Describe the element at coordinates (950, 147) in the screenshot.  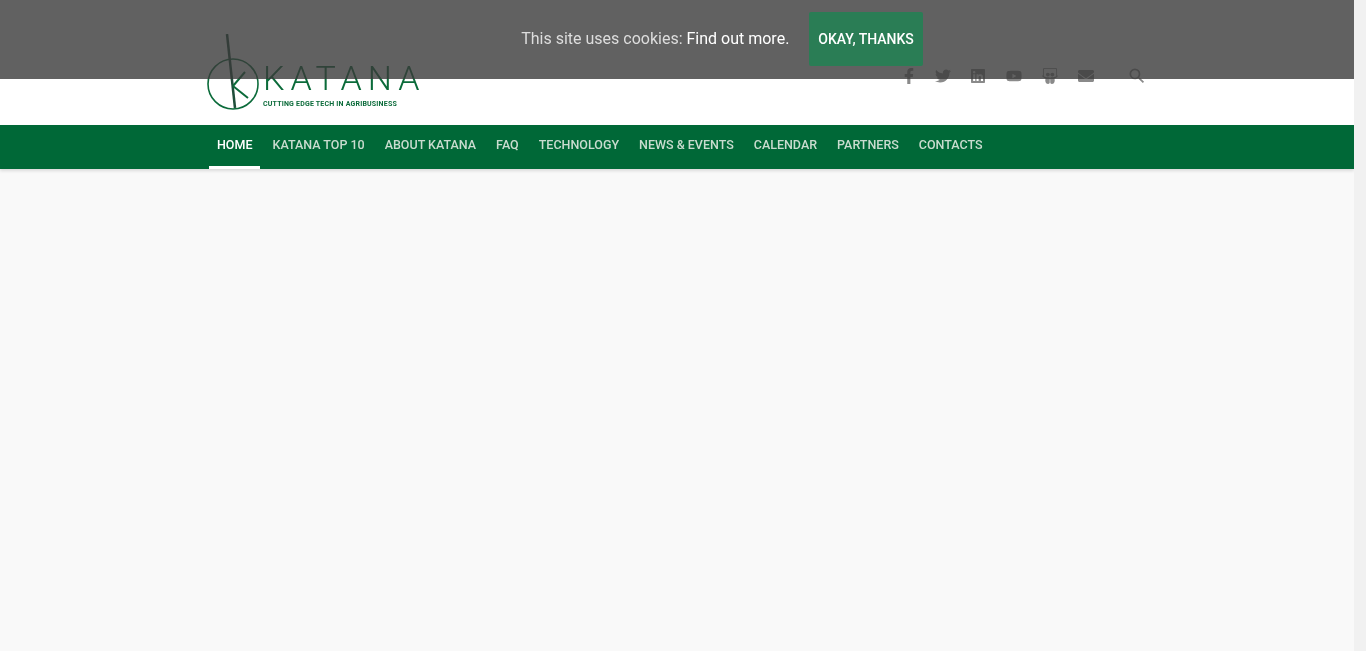
I see `nav-tab: CONTACTS` at that location.